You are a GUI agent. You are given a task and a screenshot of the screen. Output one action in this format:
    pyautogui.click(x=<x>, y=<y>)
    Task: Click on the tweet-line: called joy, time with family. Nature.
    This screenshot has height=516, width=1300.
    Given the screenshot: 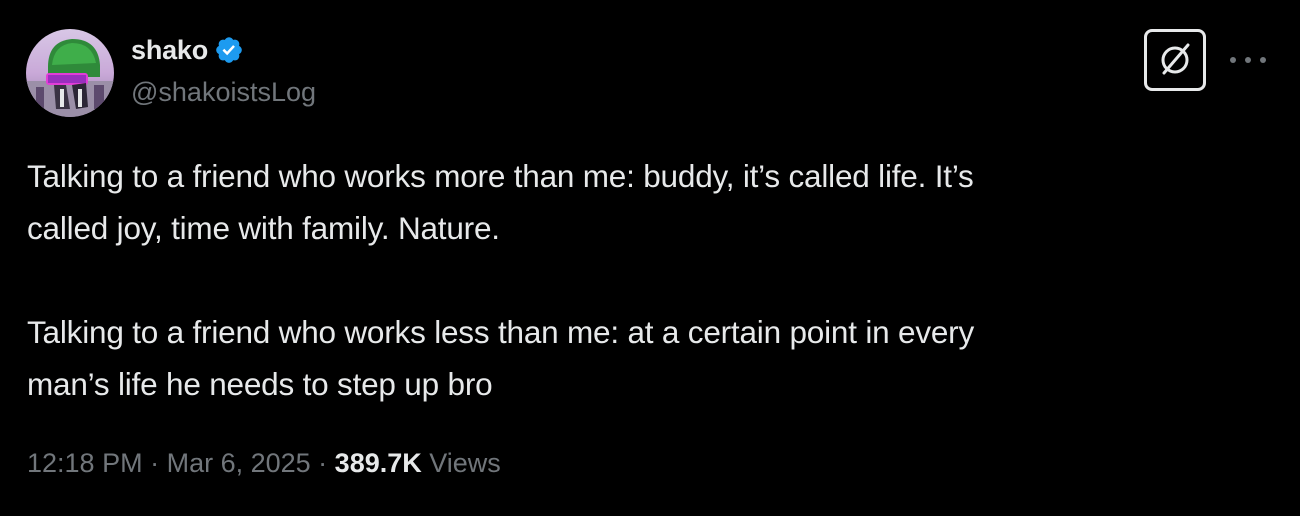 What is the action you would take?
    pyautogui.click(x=263, y=228)
    